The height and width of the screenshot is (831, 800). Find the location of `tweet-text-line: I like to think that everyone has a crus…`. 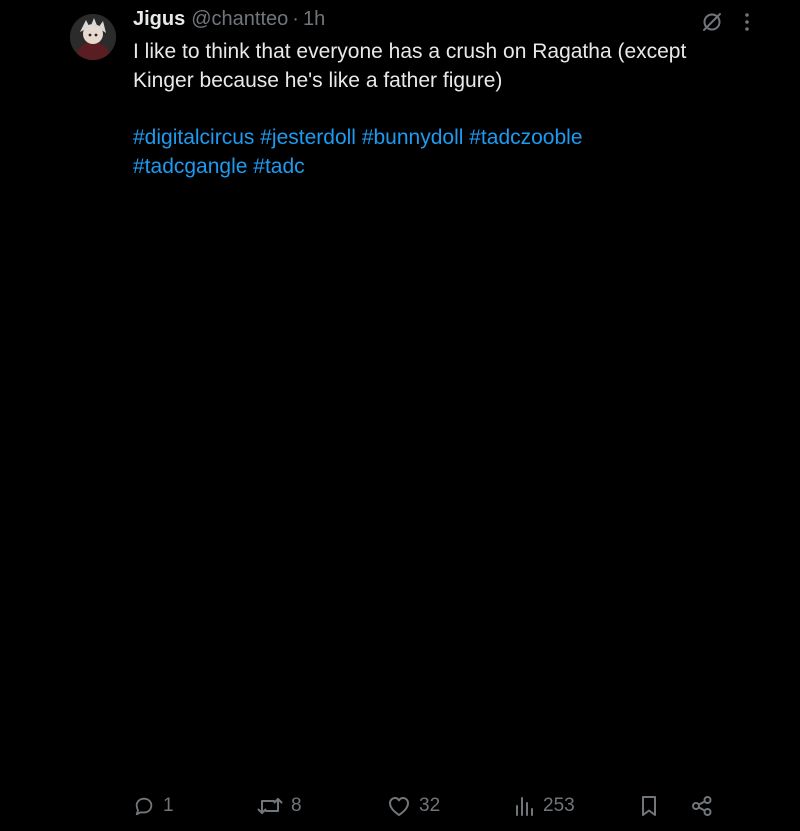

tweet-text-line: I like to think that everyone has a crus… is located at coordinates (410, 51).